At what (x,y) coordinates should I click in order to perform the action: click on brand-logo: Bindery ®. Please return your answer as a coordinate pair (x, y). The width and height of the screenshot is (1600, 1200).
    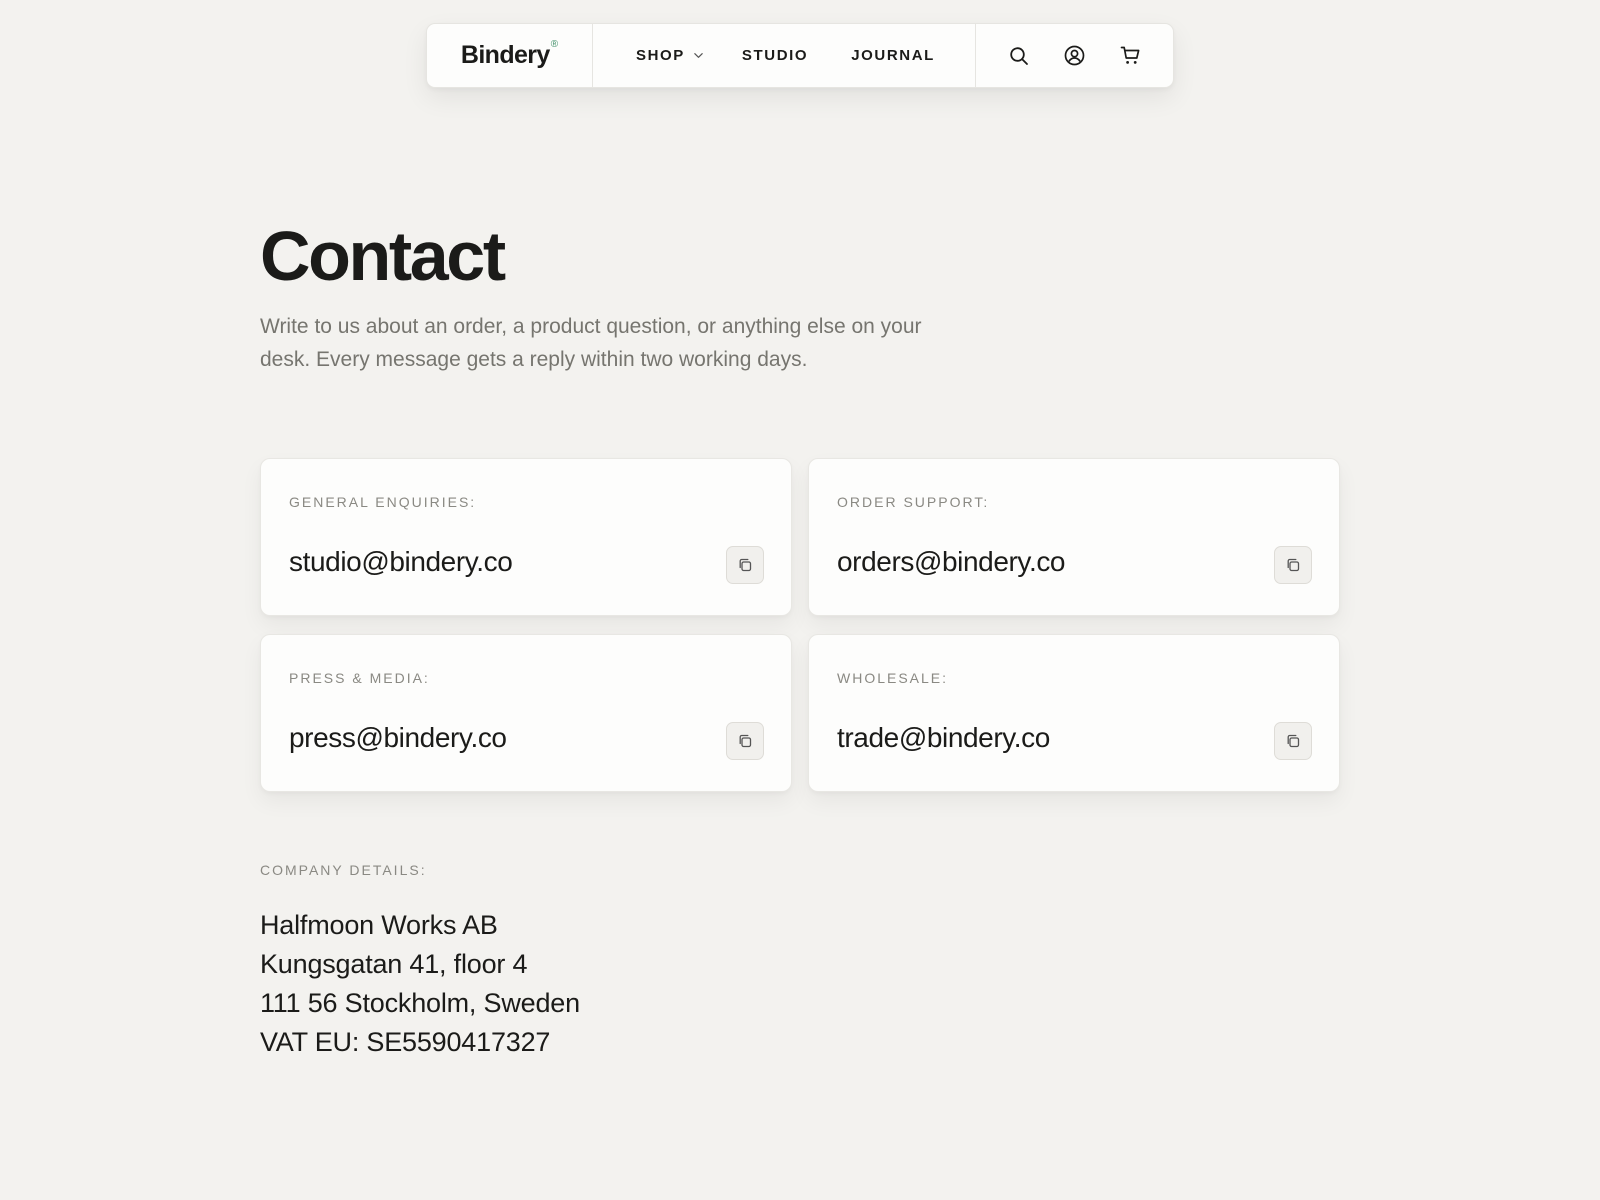
    Looking at the image, I should click on (510, 55).